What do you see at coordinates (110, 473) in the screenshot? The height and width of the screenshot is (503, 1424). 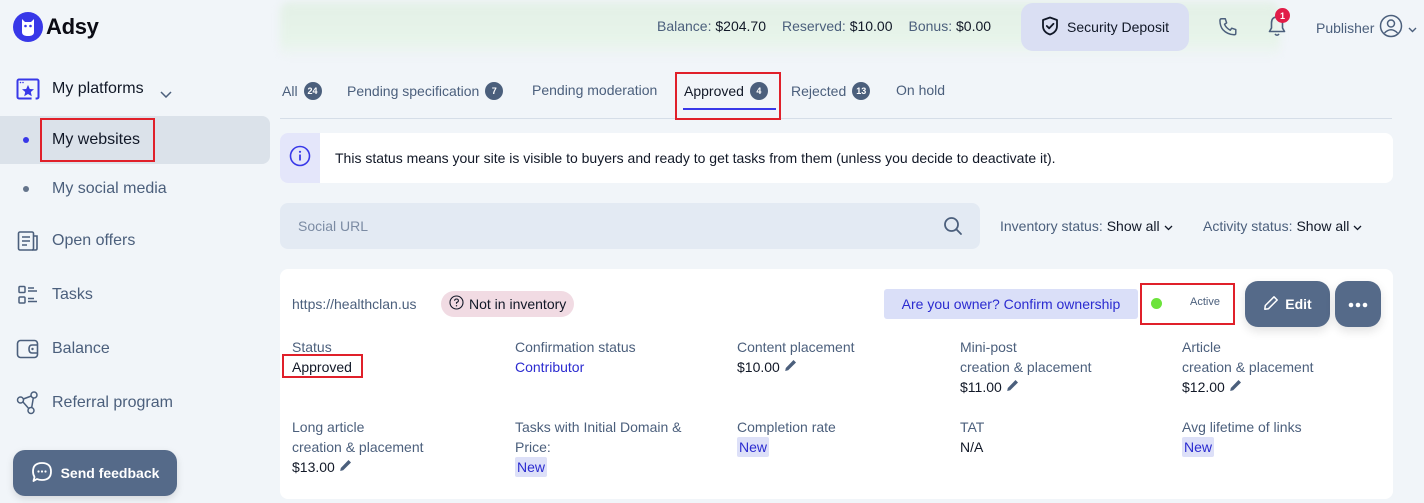 I see `send-feedback-label: Send feedback` at bounding box center [110, 473].